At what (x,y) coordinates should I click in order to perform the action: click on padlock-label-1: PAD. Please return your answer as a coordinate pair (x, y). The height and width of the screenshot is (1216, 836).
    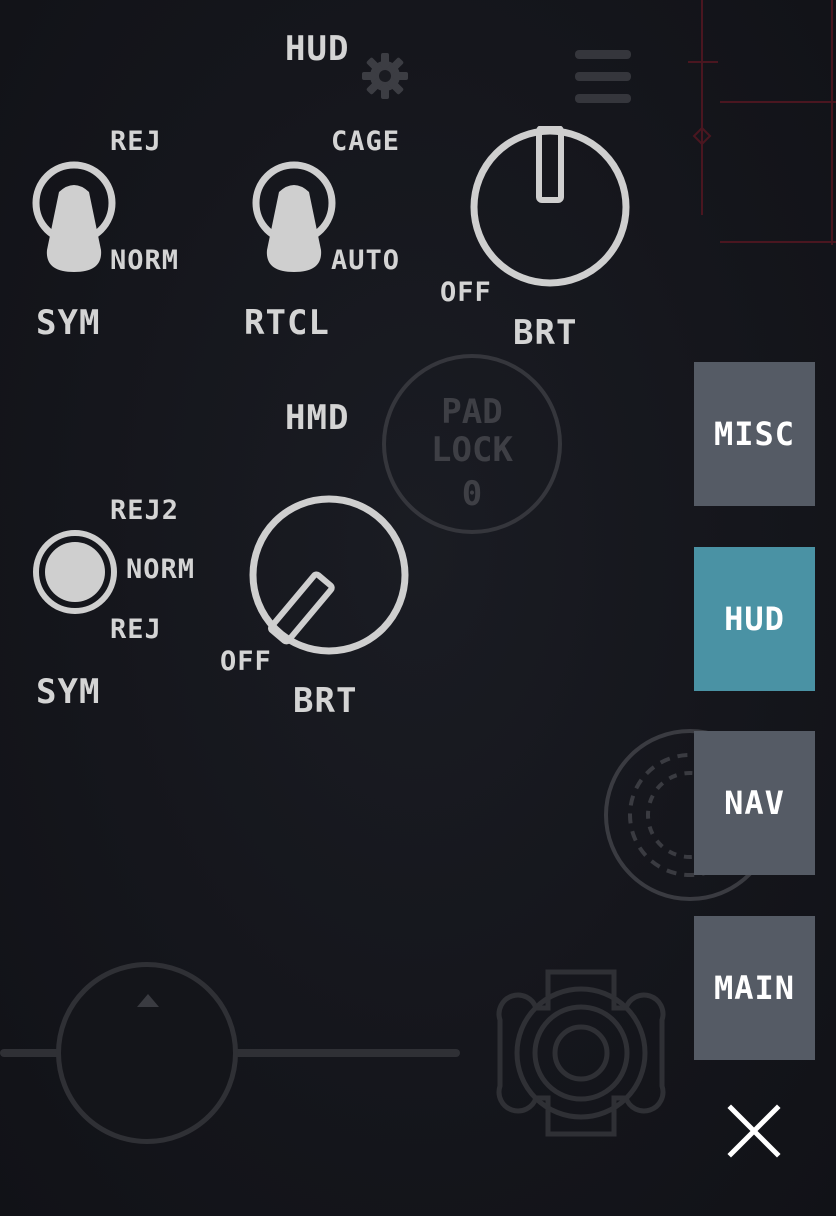
    Looking at the image, I should click on (472, 412).